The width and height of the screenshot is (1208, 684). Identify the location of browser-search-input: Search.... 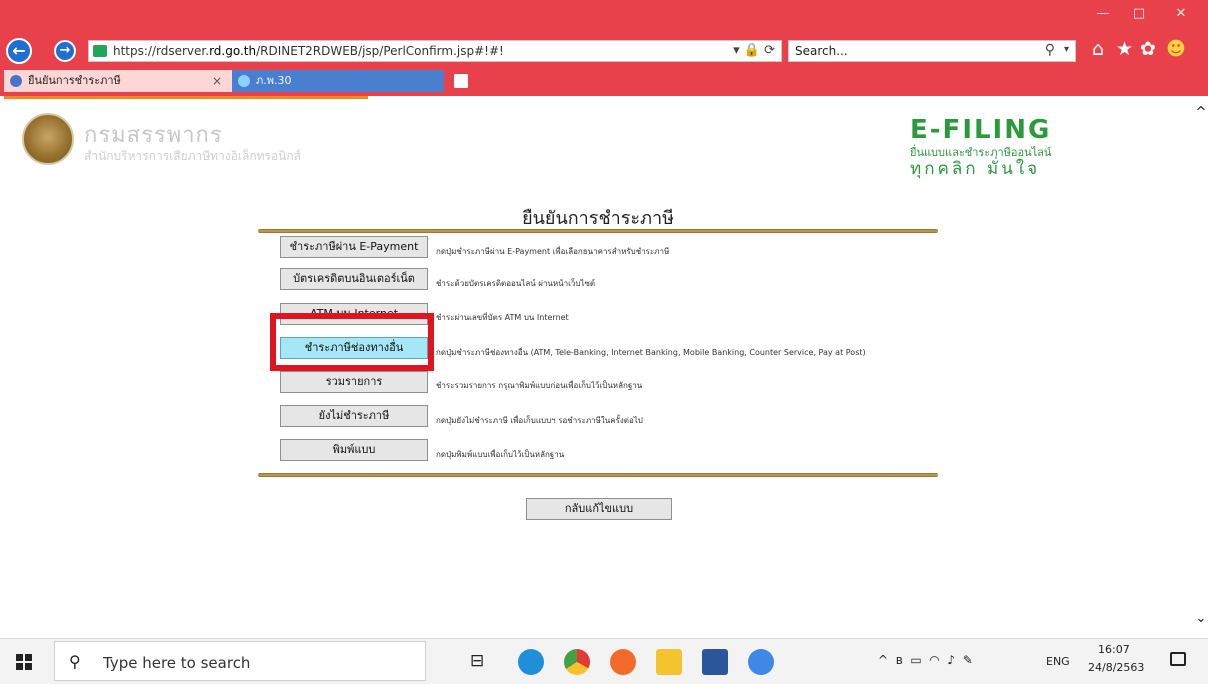
(821, 51).